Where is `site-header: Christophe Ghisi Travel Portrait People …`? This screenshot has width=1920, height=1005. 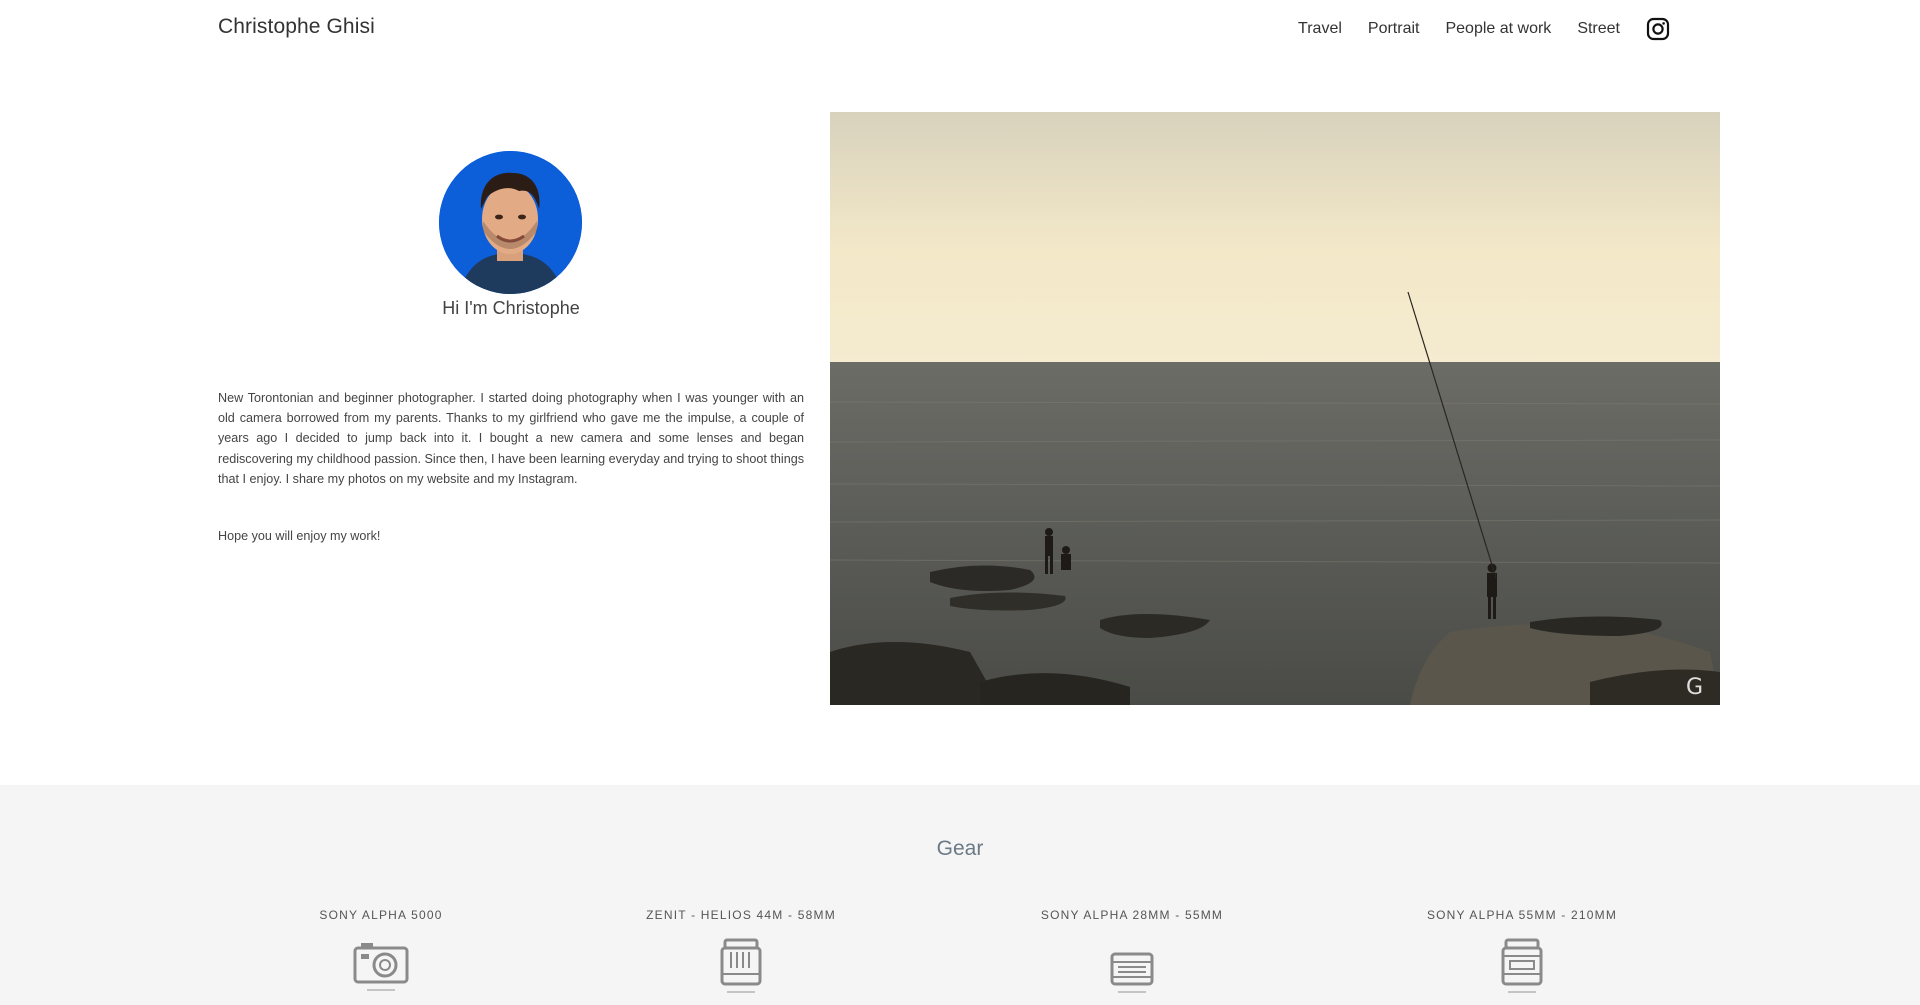
site-header: Christophe Ghisi Travel Portrait People … is located at coordinates (960, 30).